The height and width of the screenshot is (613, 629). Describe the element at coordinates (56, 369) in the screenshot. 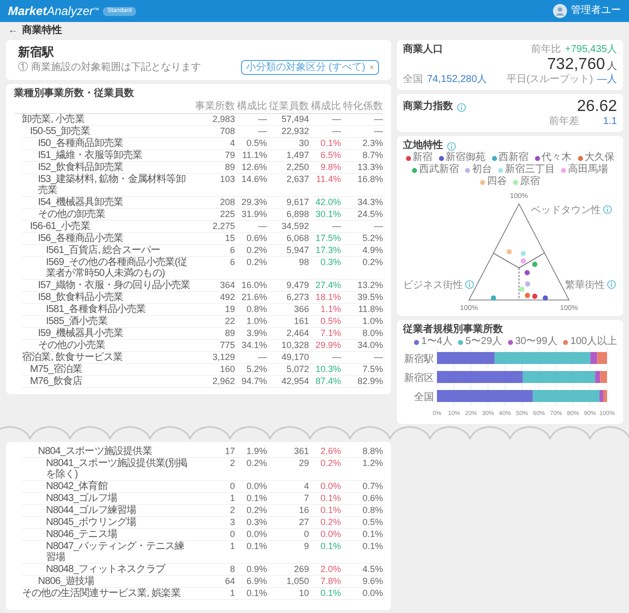

I see `industry-name: M75_宿泊業` at that location.